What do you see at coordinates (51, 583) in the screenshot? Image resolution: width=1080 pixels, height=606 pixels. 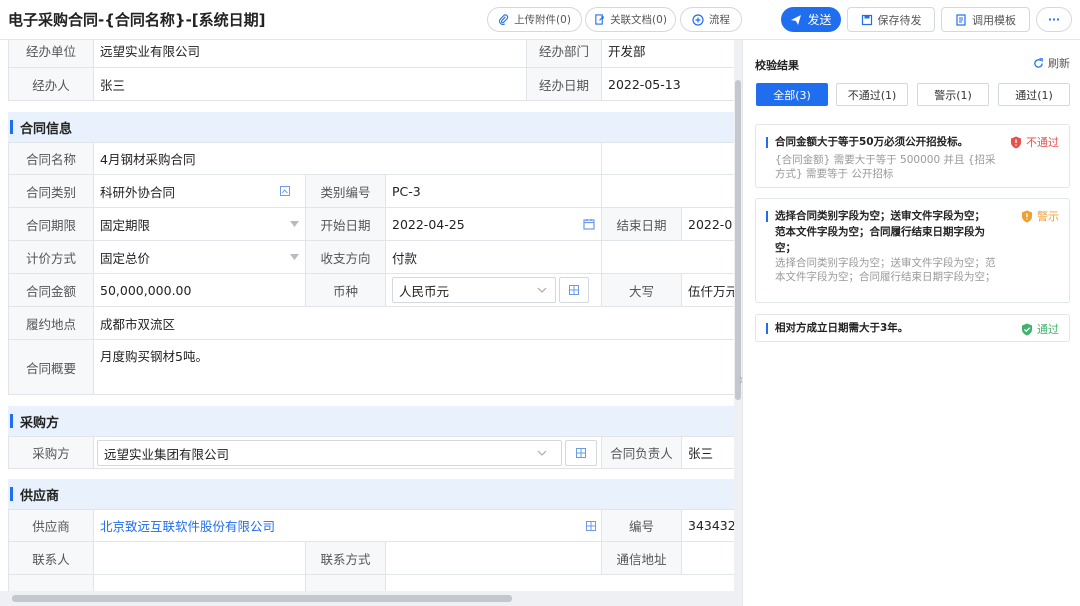 I see `partial-label` at bounding box center [51, 583].